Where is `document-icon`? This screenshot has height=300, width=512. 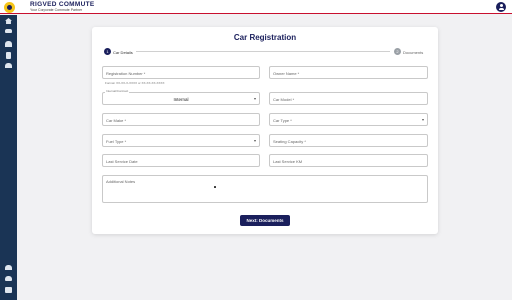 document-icon is located at coordinates (8, 55).